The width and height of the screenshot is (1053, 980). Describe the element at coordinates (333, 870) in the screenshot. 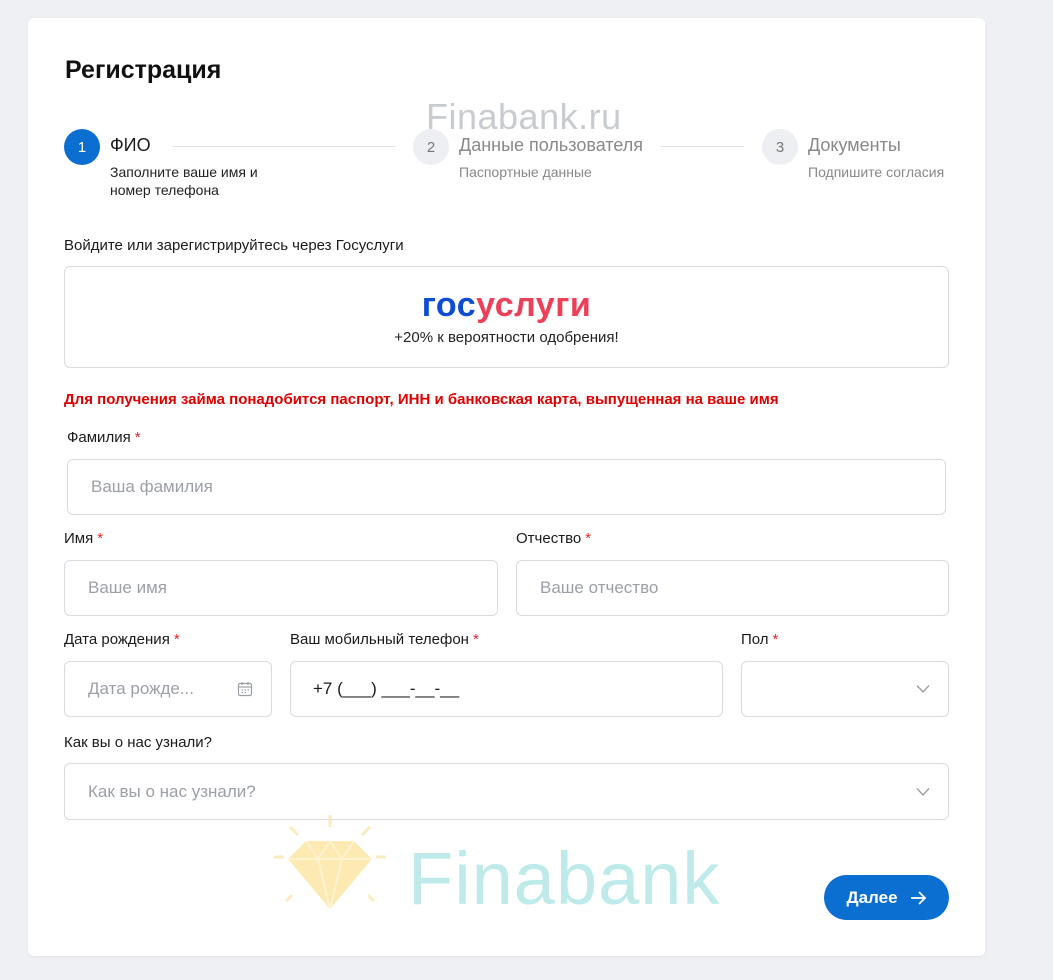

I see `diamond-logo-icon` at that location.